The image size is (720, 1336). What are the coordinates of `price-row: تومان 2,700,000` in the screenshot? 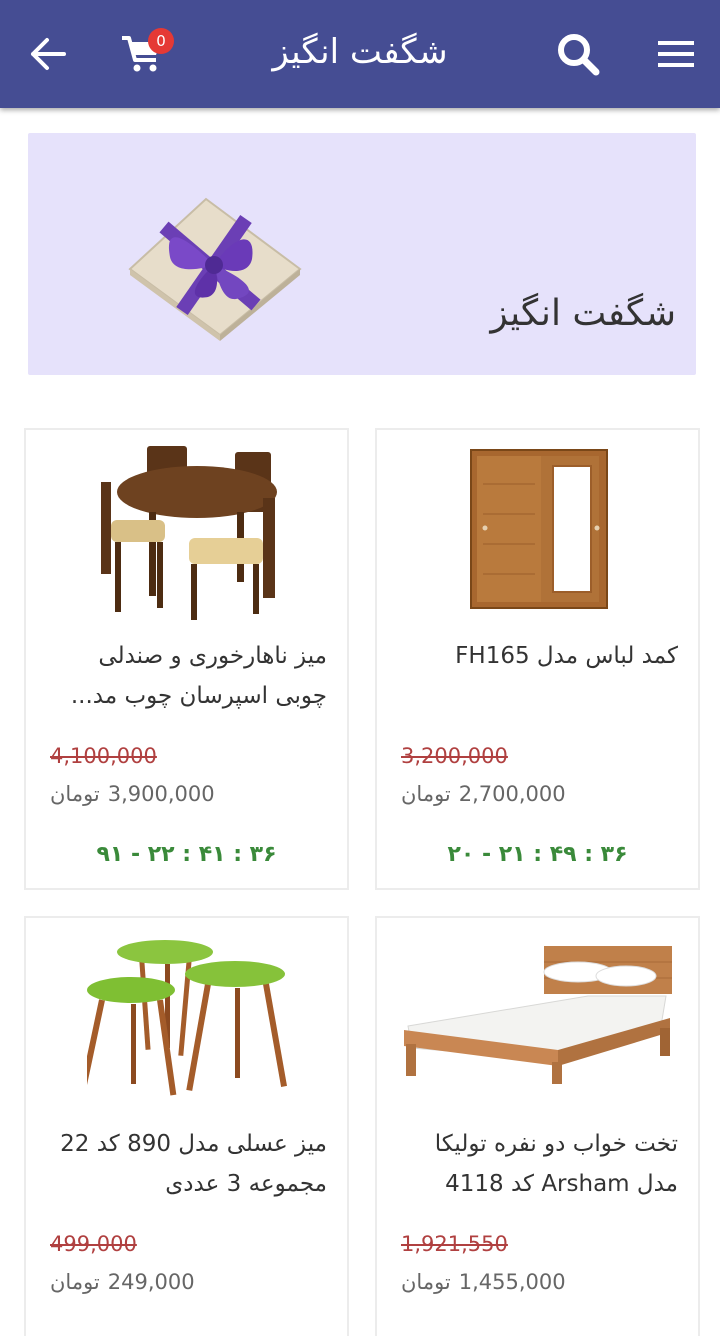 It's located at (483, 794).